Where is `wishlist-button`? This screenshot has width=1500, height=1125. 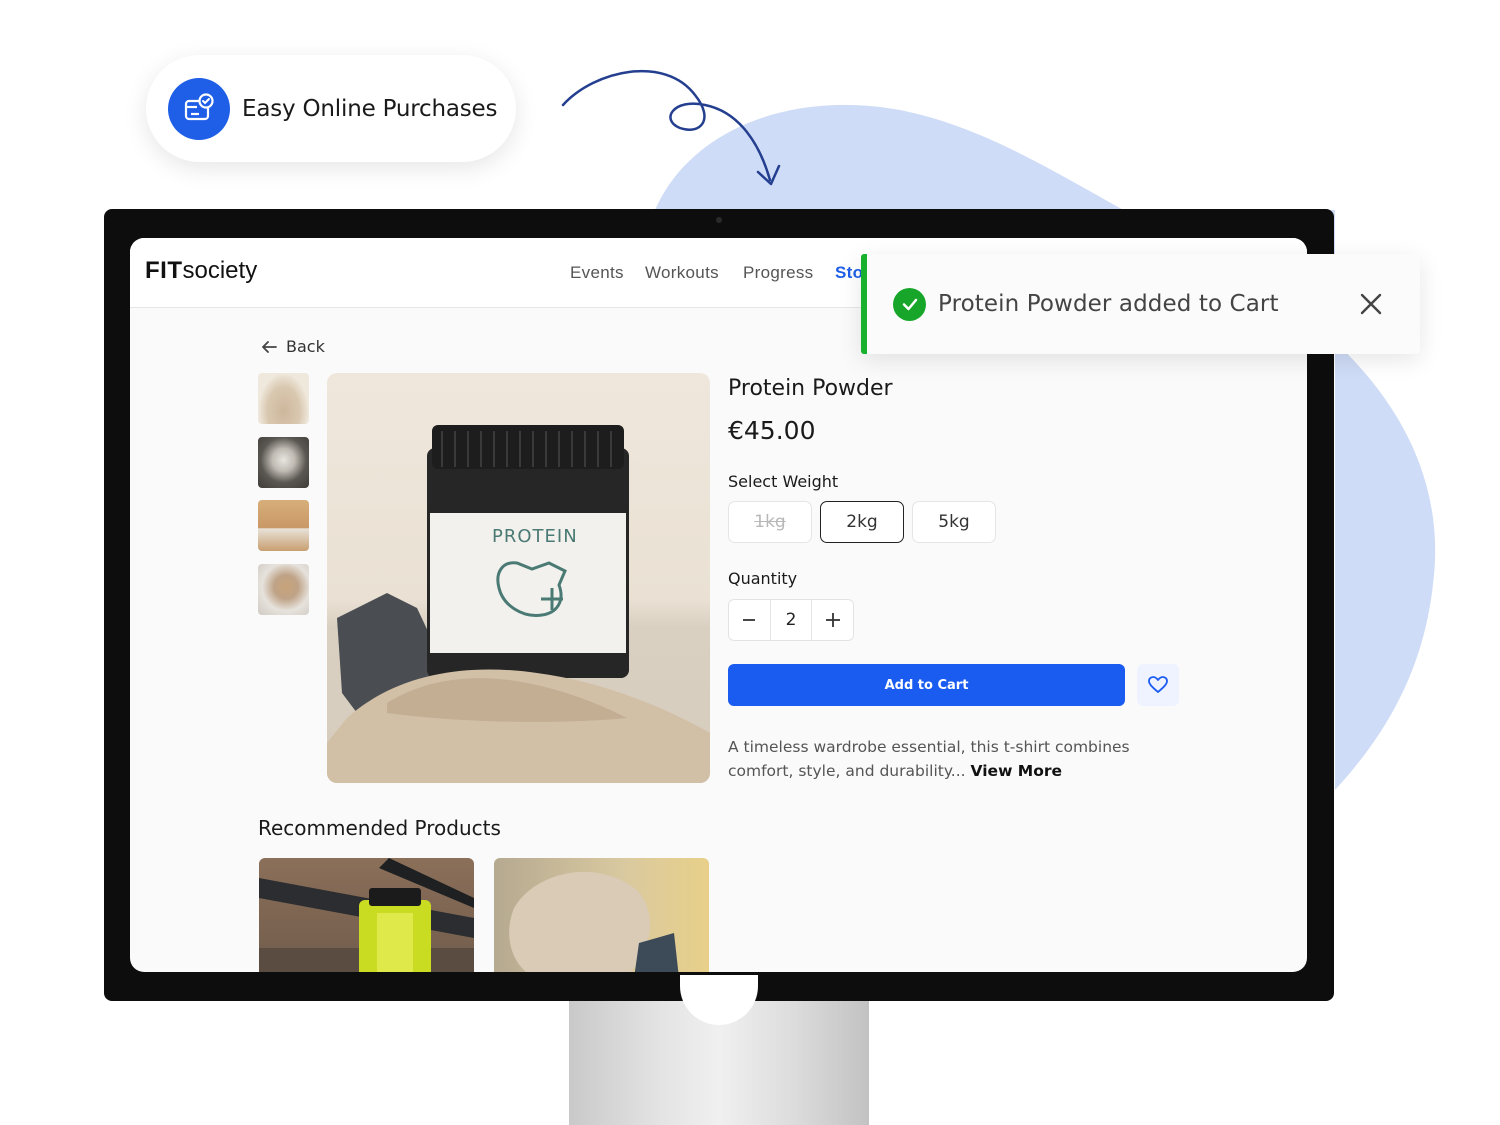
wishlist-button is located at coordinates (1158, 685).